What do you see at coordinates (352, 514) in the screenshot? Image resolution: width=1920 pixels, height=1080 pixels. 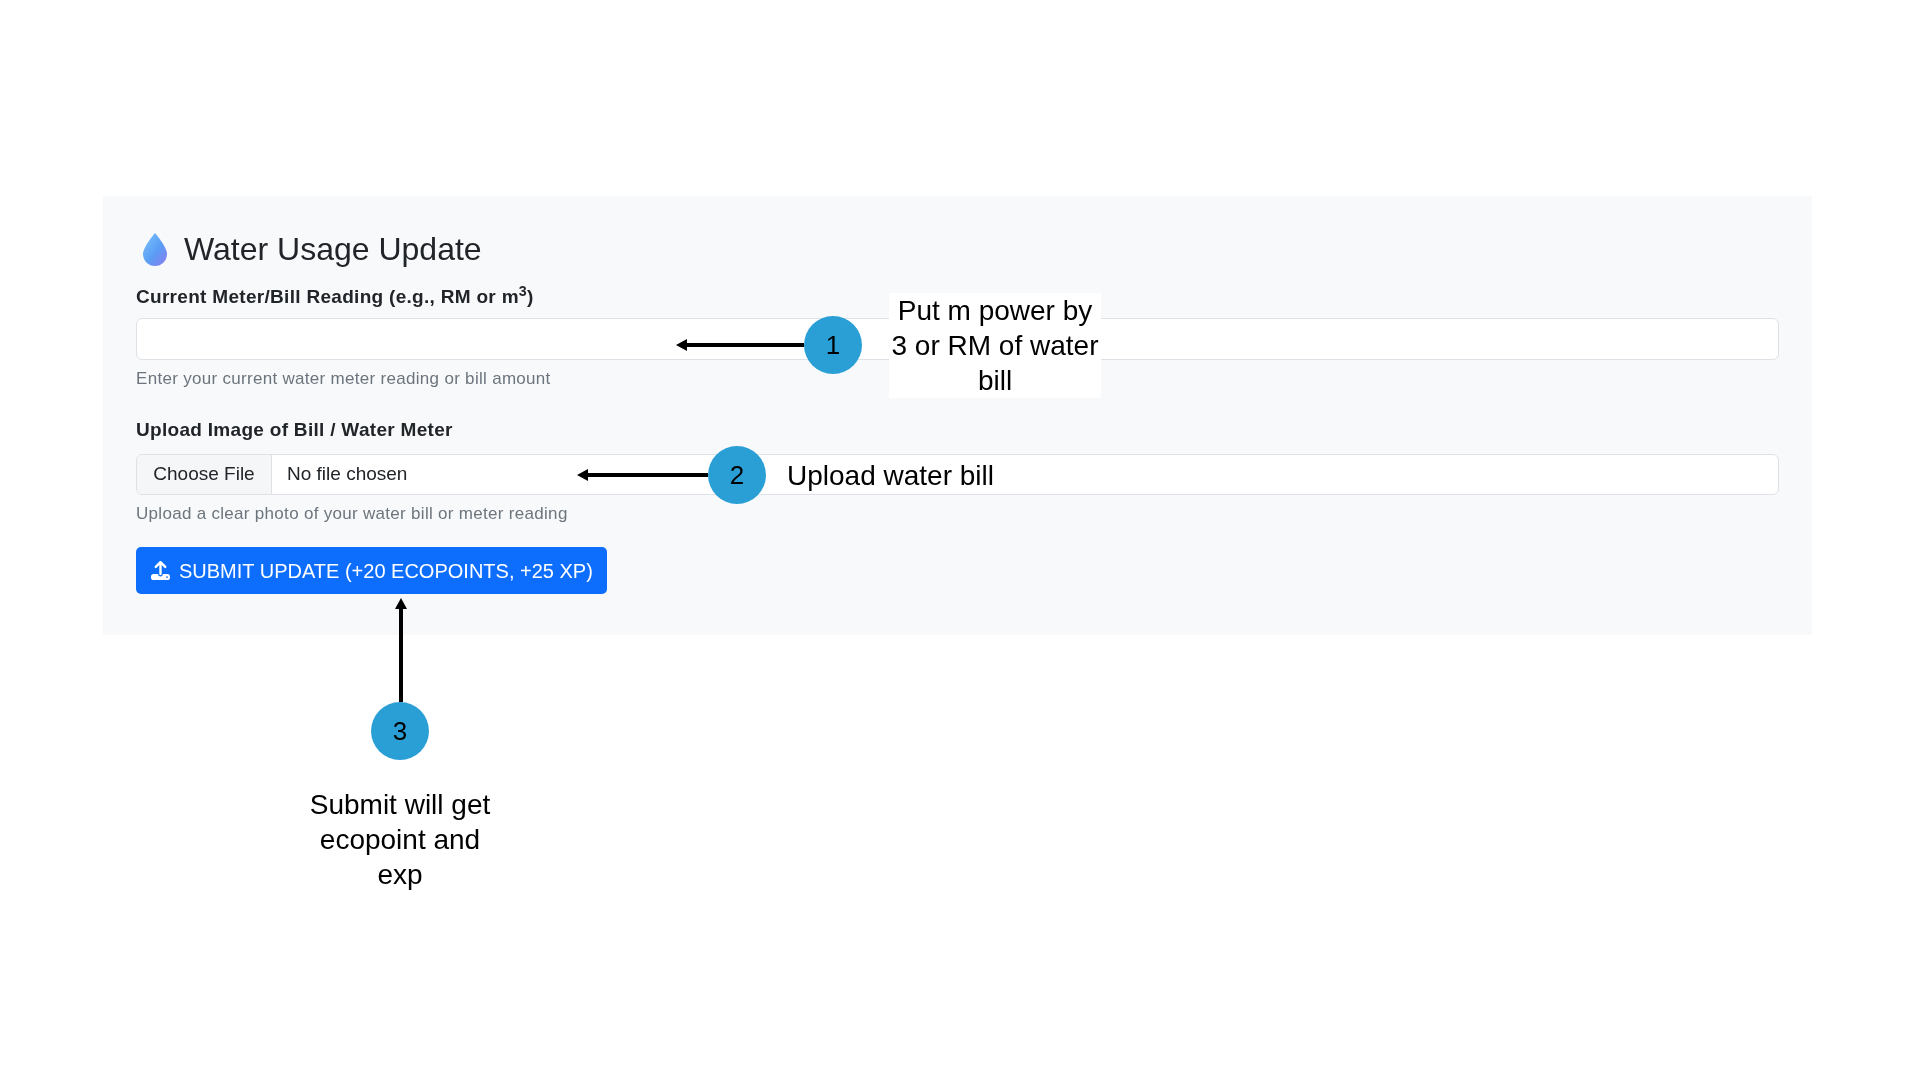 I see `help-text: Upload a clear photo of your water bill or meter reading` at bounding box center [352, 514].